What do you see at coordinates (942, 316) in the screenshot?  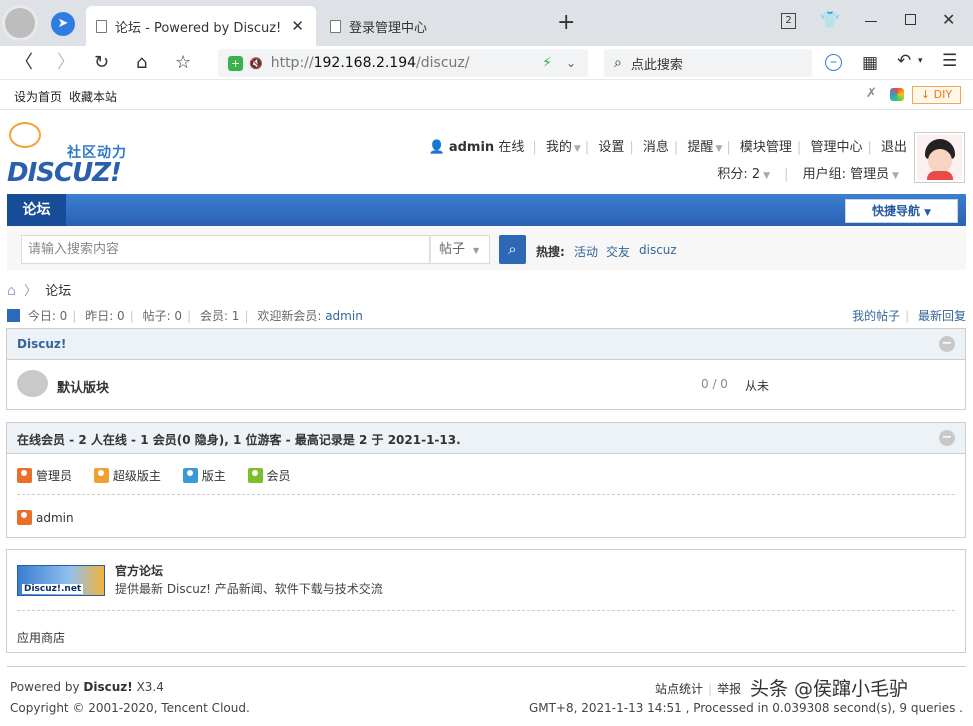 I see `latest-reply-link: 最新回复` at bounding box center [942, 316].